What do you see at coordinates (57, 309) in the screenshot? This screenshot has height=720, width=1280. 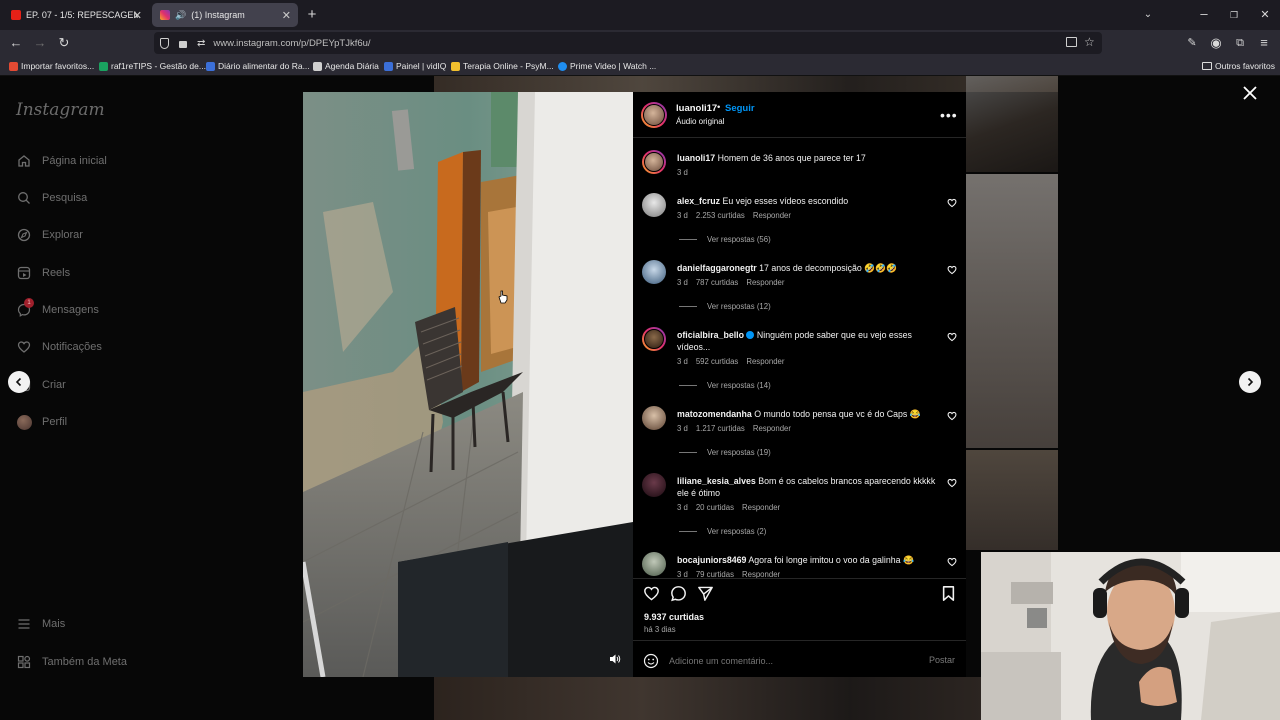 I see `sidebar-item-messages: 1 Mensagens` at bounding box center [57, 309].